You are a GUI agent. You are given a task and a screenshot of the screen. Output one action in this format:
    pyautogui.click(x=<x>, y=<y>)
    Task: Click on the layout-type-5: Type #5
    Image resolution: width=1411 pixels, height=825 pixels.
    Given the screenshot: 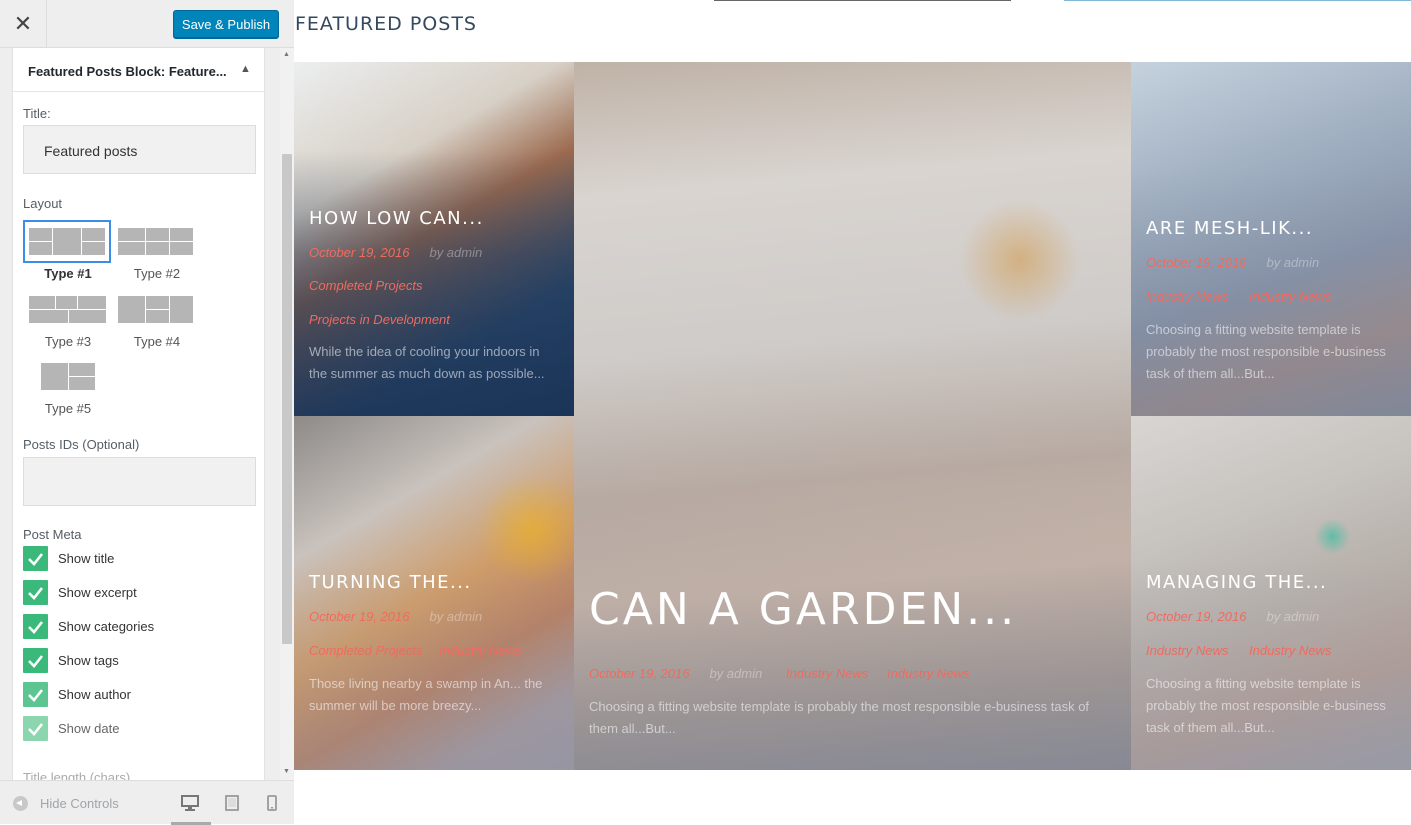 What is the action you would take?
    pyautogui.click(x=68, y=387)
    